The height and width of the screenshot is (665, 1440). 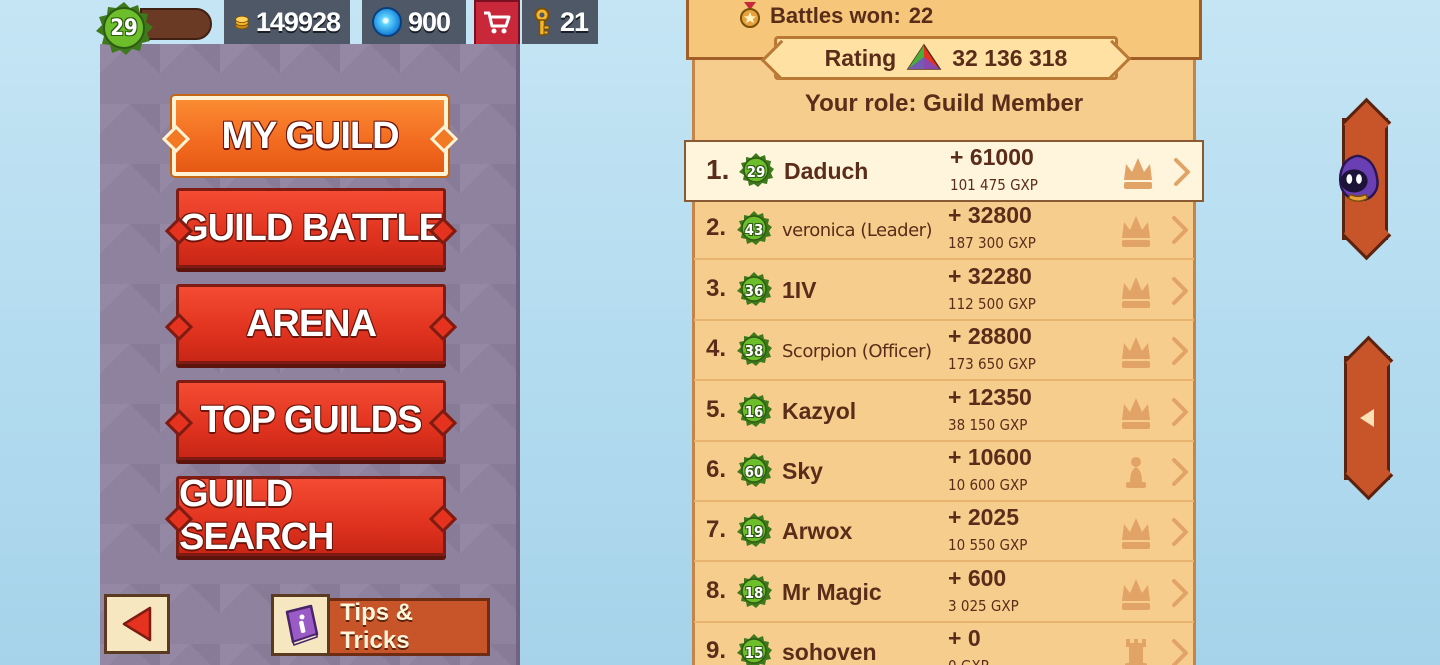 I want to click on member-name: Scorpion (Officer), so click(x=857, y=352).